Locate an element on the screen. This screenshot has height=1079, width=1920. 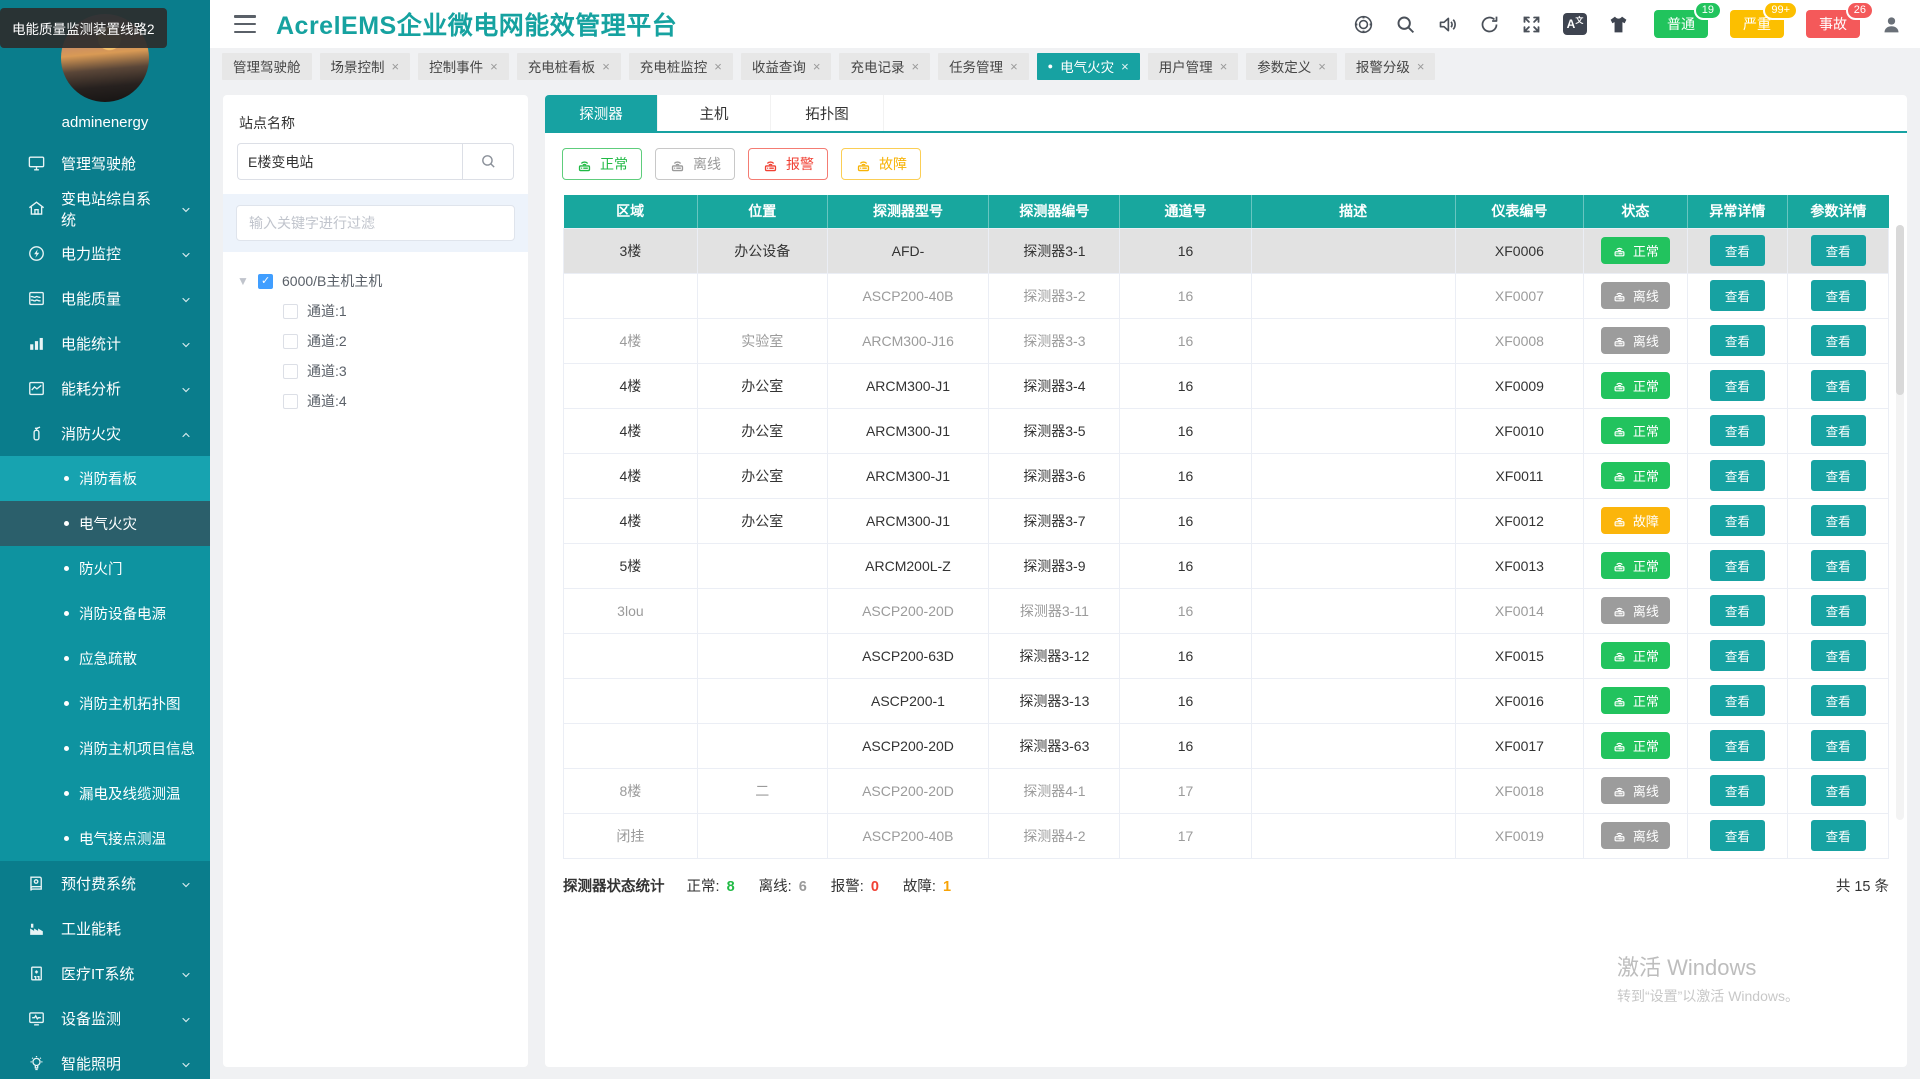
table-row: 4楼 办公室 ARCM300-J1 探测器3-6 16 XF0011 正常 查看 查看 is located at coordinates (1226, 475).